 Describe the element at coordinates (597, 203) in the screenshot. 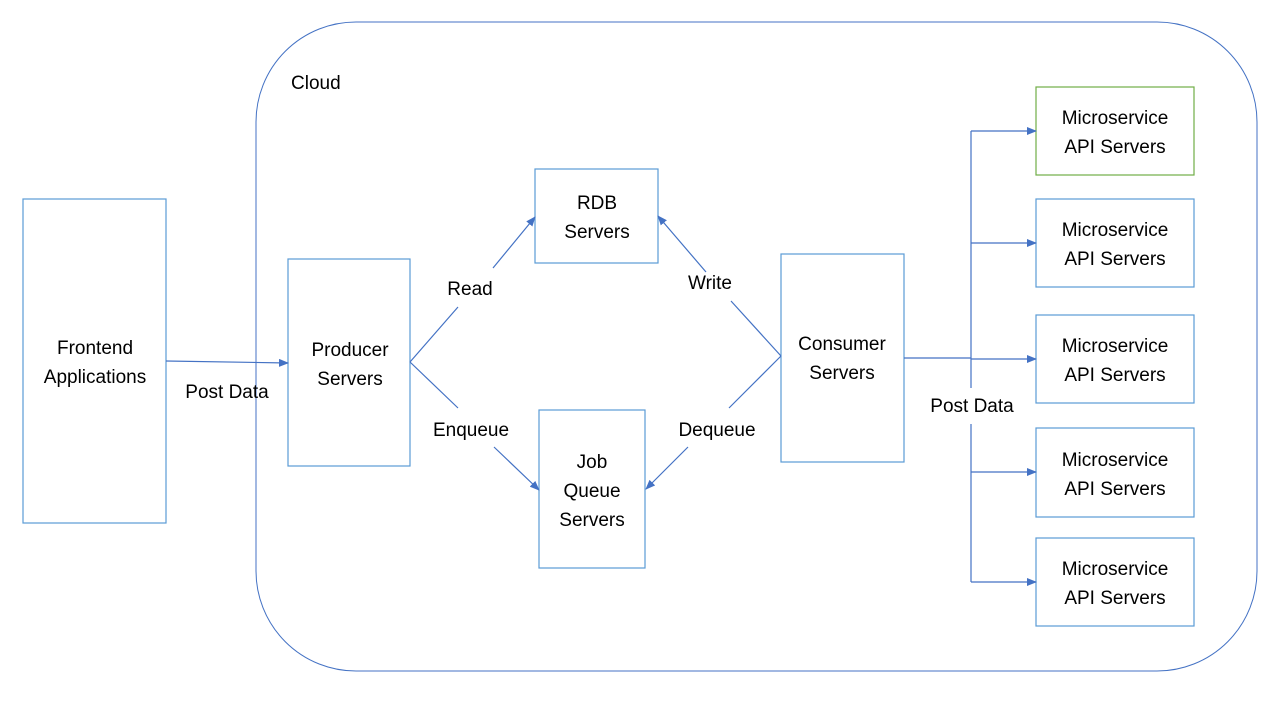

I see `rdb-label-1: RDB` at that location.